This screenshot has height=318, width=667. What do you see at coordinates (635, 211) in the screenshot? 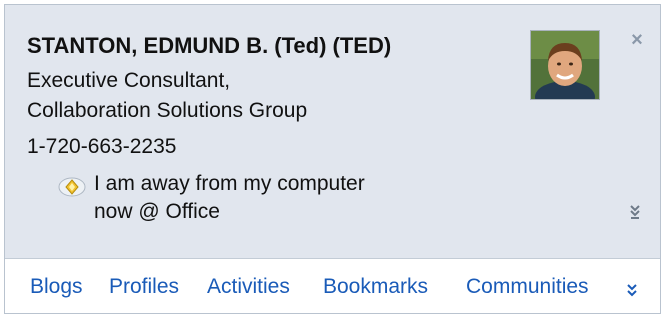
I see `expand-more-icon` at bounding box center [635, 211].